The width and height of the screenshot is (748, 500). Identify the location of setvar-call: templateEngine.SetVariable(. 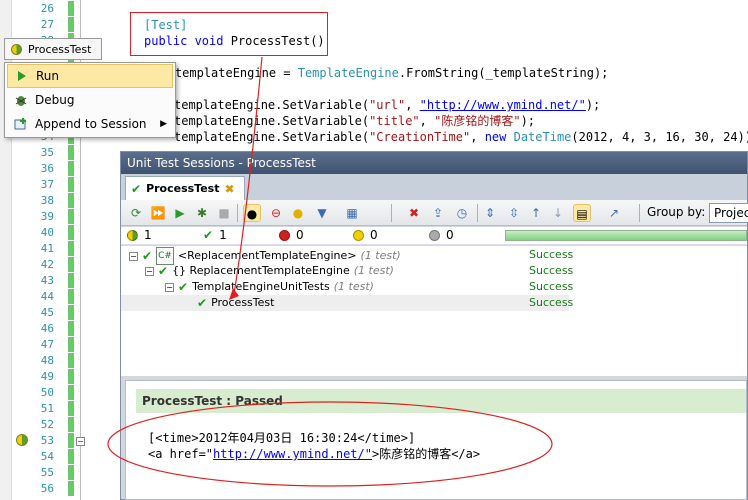
(272, 137).